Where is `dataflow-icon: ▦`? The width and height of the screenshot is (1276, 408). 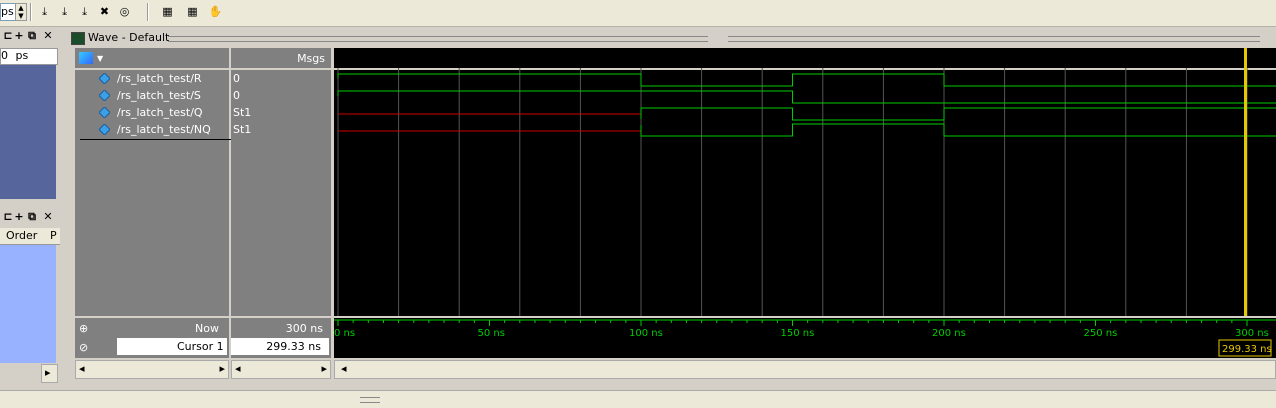
dataflow-icon: ▦ is located at coordinates (167, 11).